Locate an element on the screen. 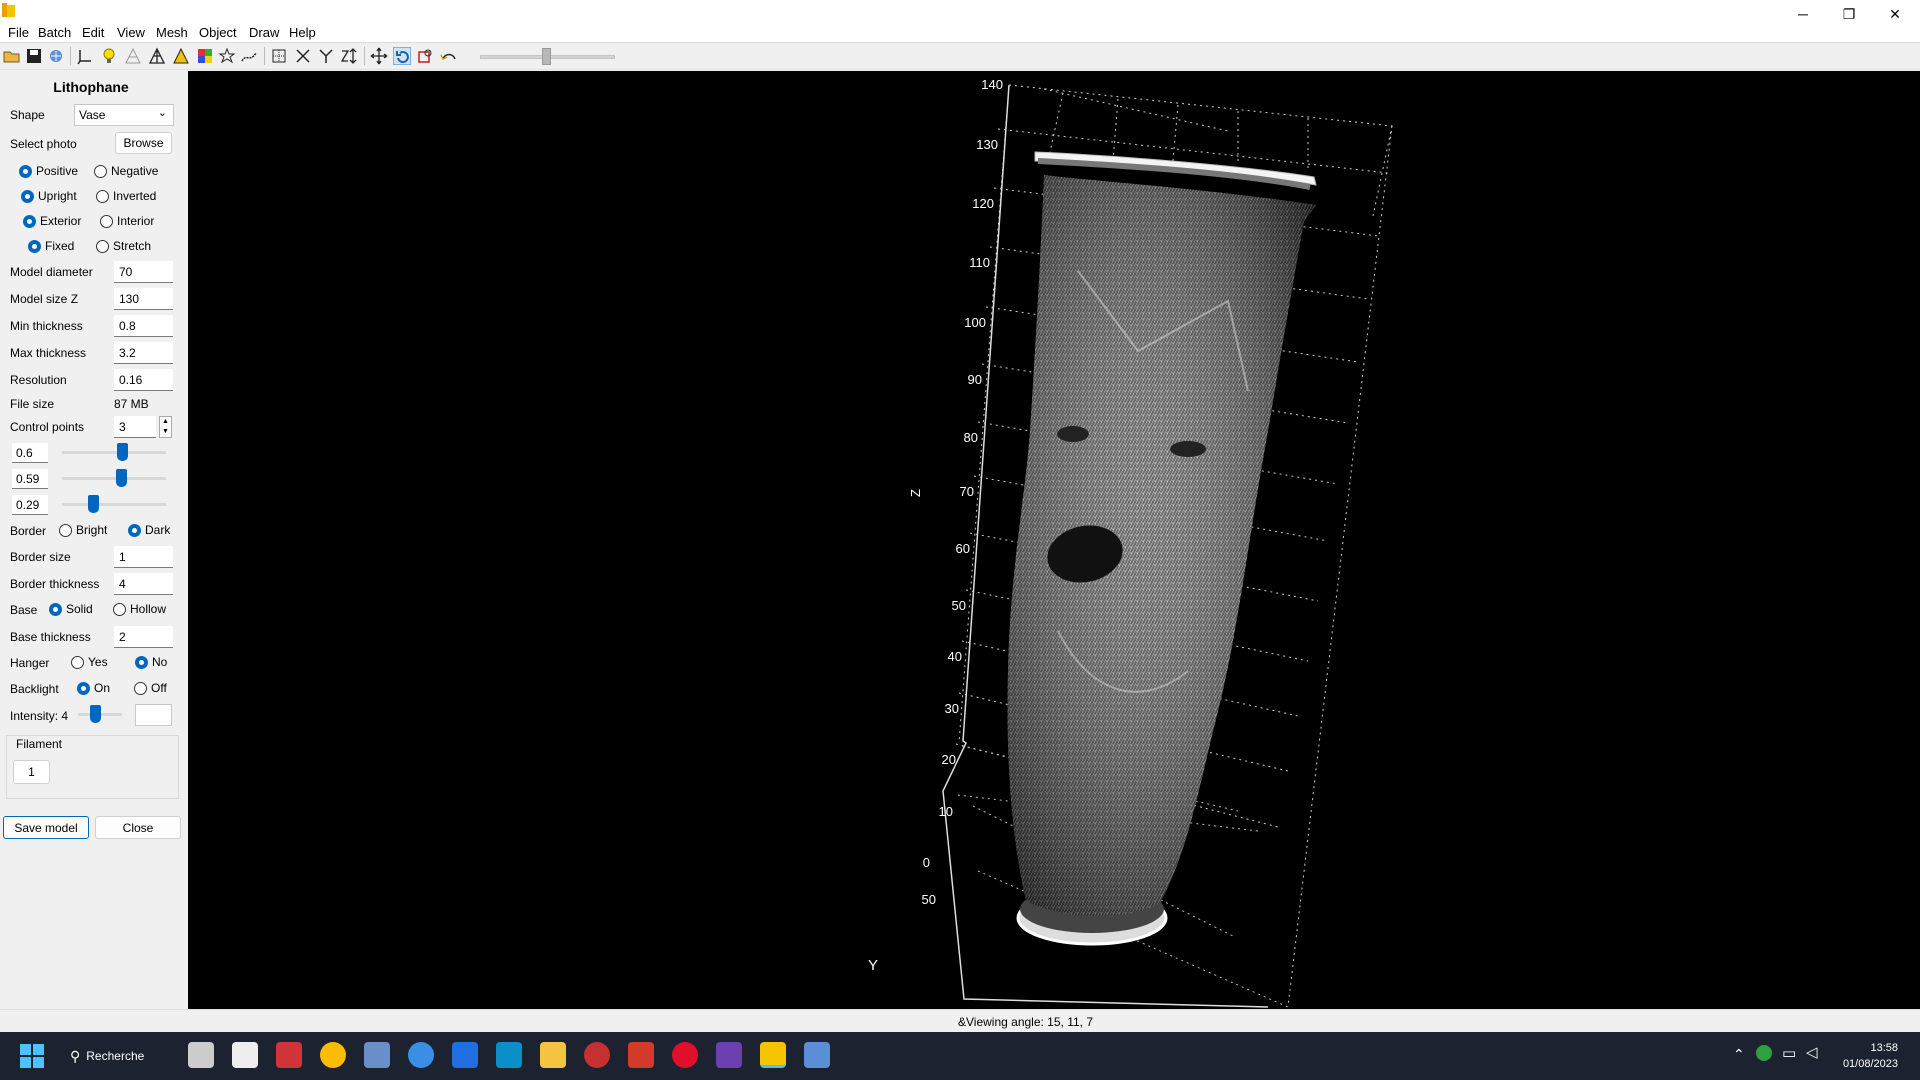 Image resolution: width=1920 pixels, height=1080 pixels. snipping-tool-icon is located at coordinates (245, 1055).